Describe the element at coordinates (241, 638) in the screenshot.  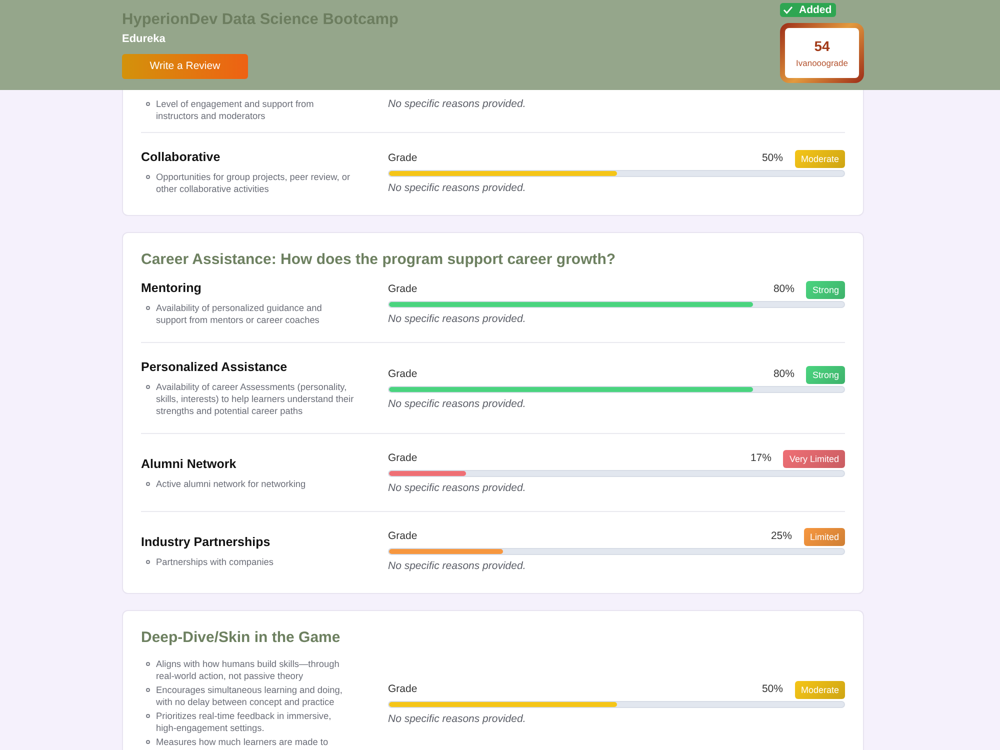
I see `section-title: Deep-Dive/Skin in the Game` at that location.